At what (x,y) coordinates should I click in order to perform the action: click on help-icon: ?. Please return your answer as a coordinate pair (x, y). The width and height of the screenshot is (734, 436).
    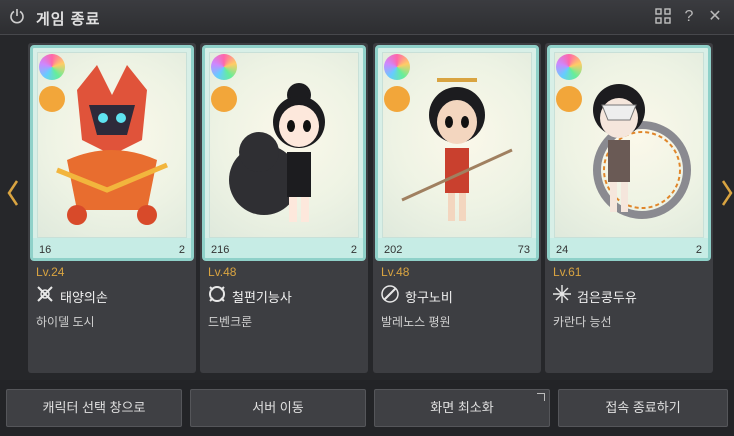
    Looking at the image, I should click on (689, 17).